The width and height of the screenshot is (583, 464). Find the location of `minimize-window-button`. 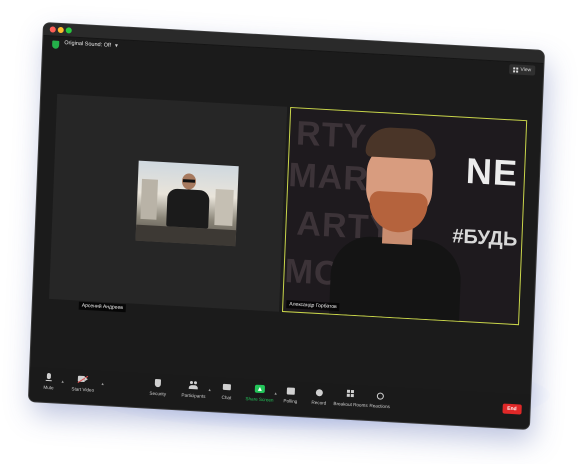

minimize-window-button is located at coordinates (60, 30).